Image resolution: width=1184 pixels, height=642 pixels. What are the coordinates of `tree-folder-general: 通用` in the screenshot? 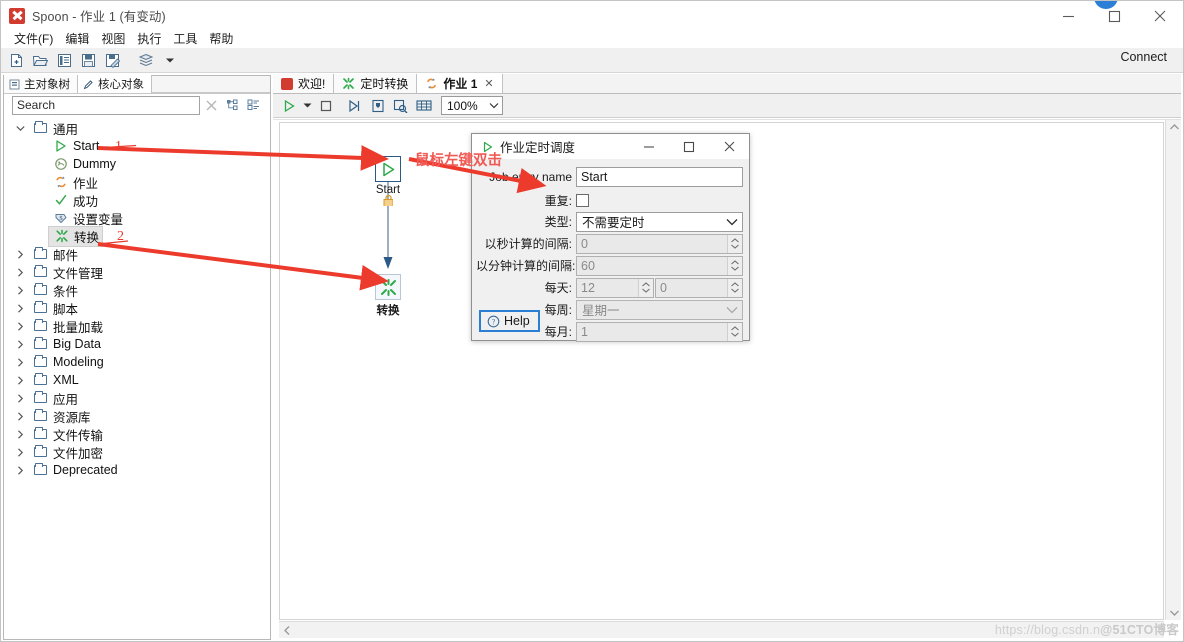 It's located at (137, 128).